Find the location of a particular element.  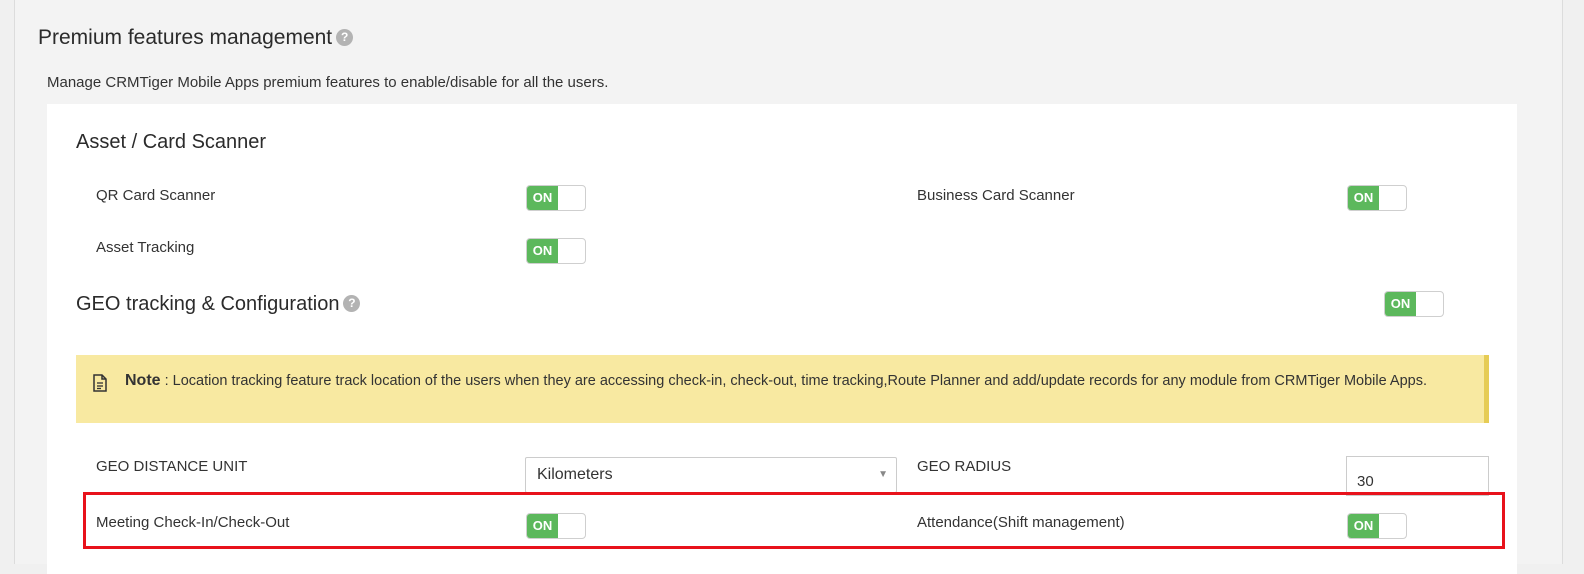

geo-distance-unit-value: Kilometers is located at coordinates (575, 474).